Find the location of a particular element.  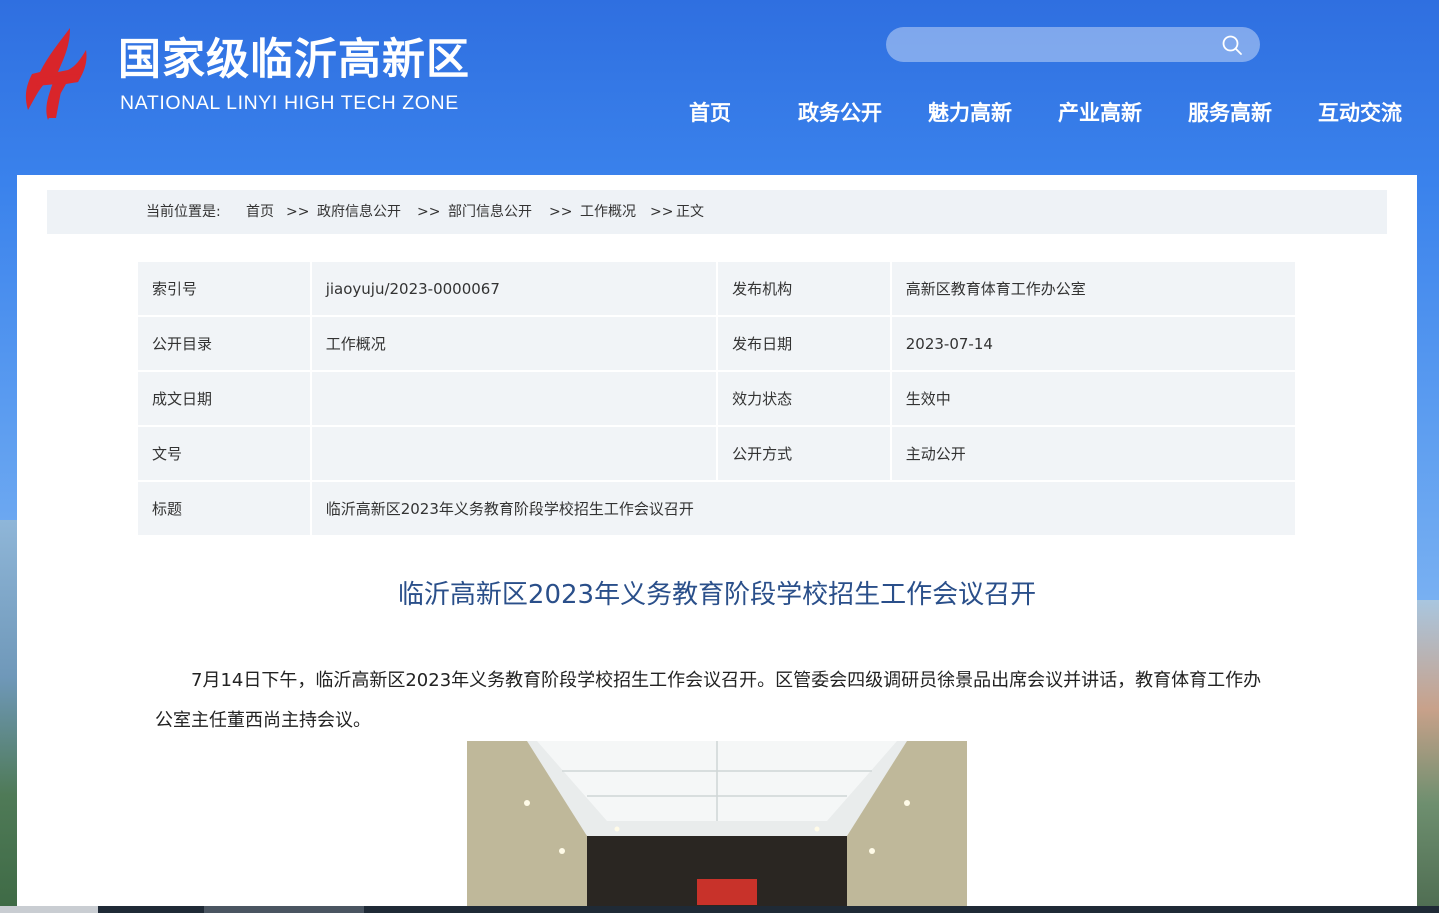

table-row: 文号 公开方式 主动公开 is located at coordinates (717, 453).